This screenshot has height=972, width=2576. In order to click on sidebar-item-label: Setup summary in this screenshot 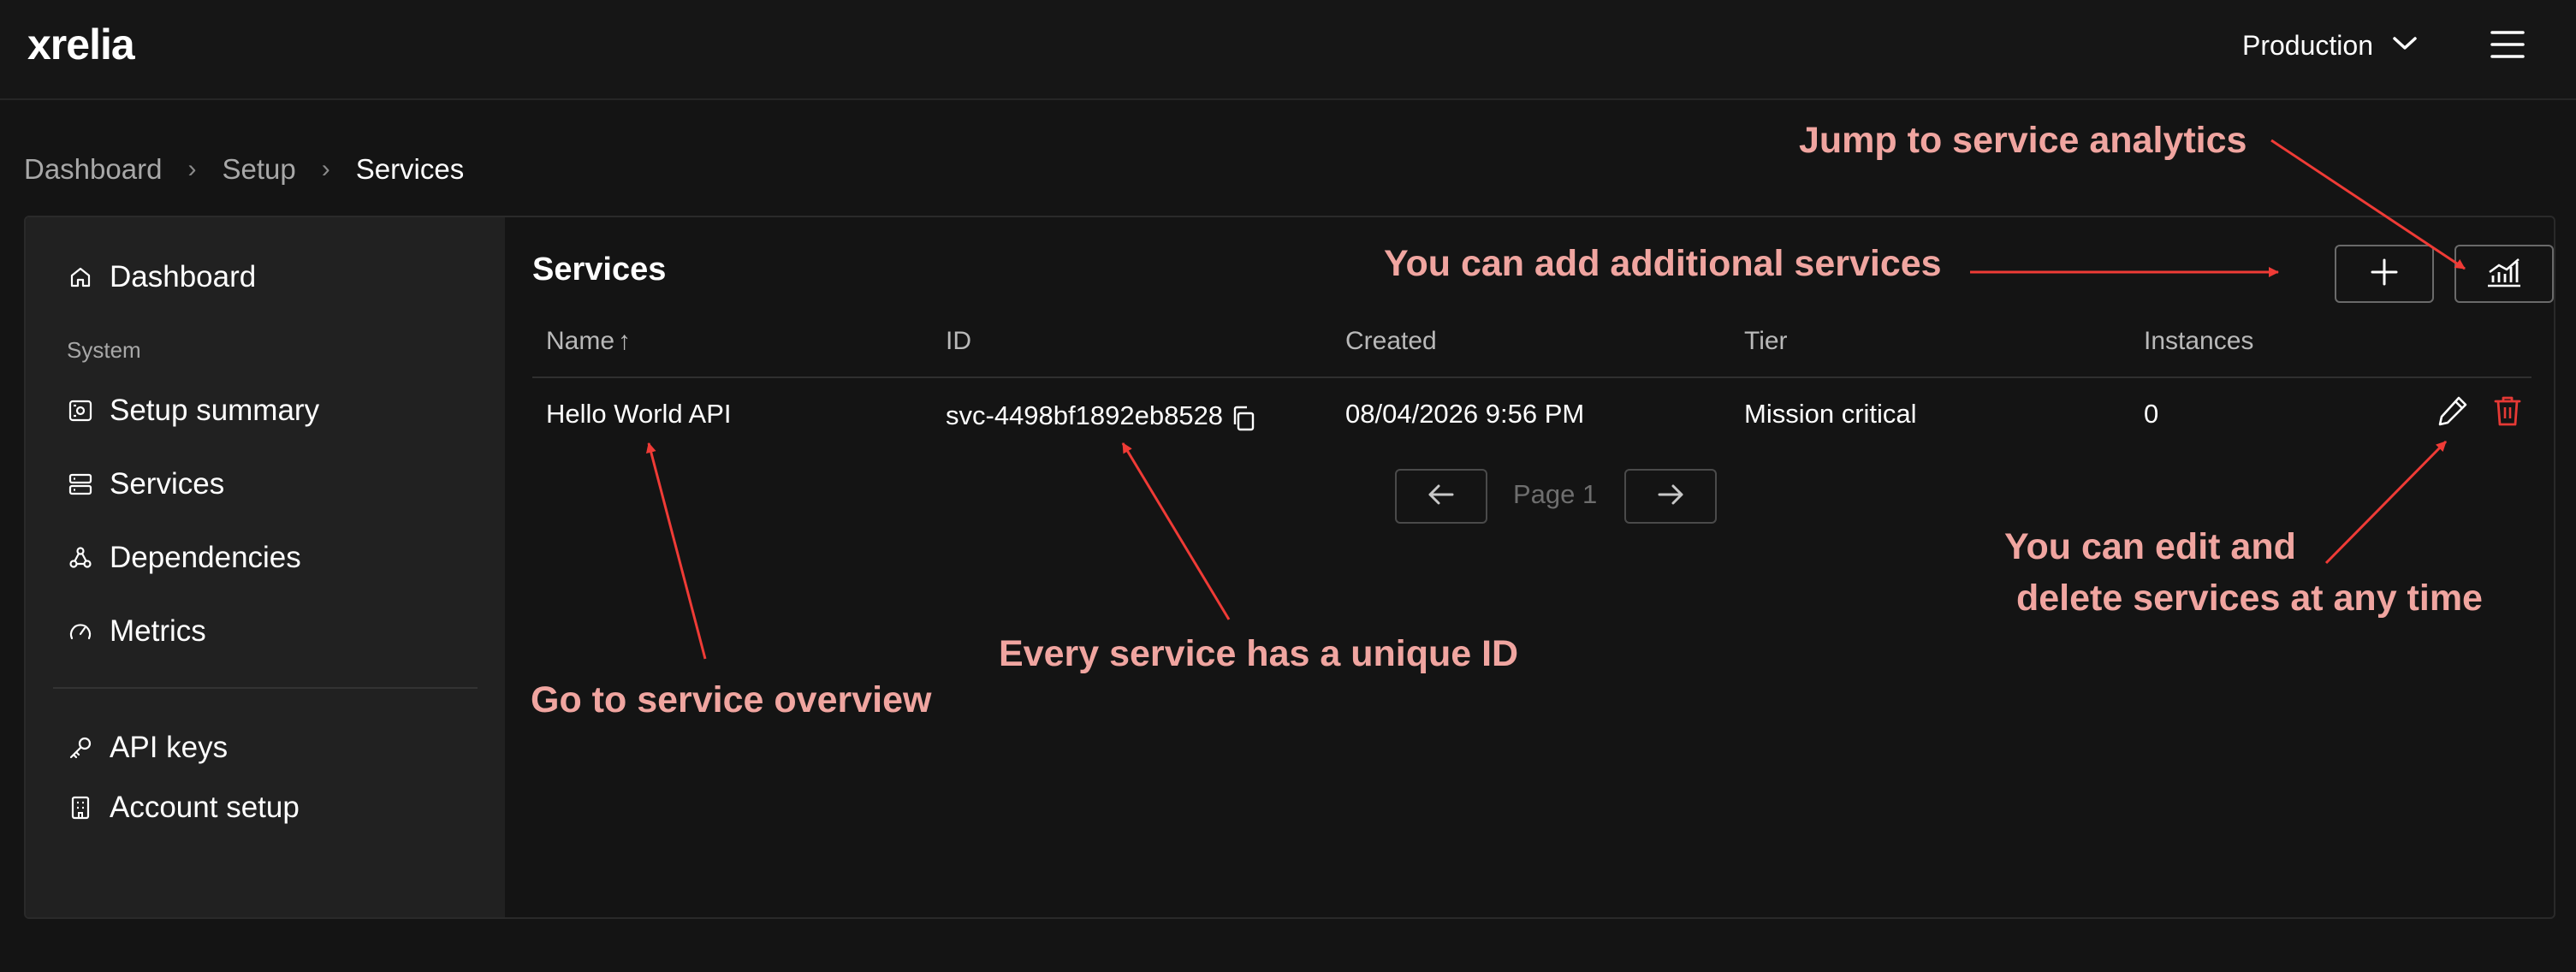, I will do `click(215, 410)`.